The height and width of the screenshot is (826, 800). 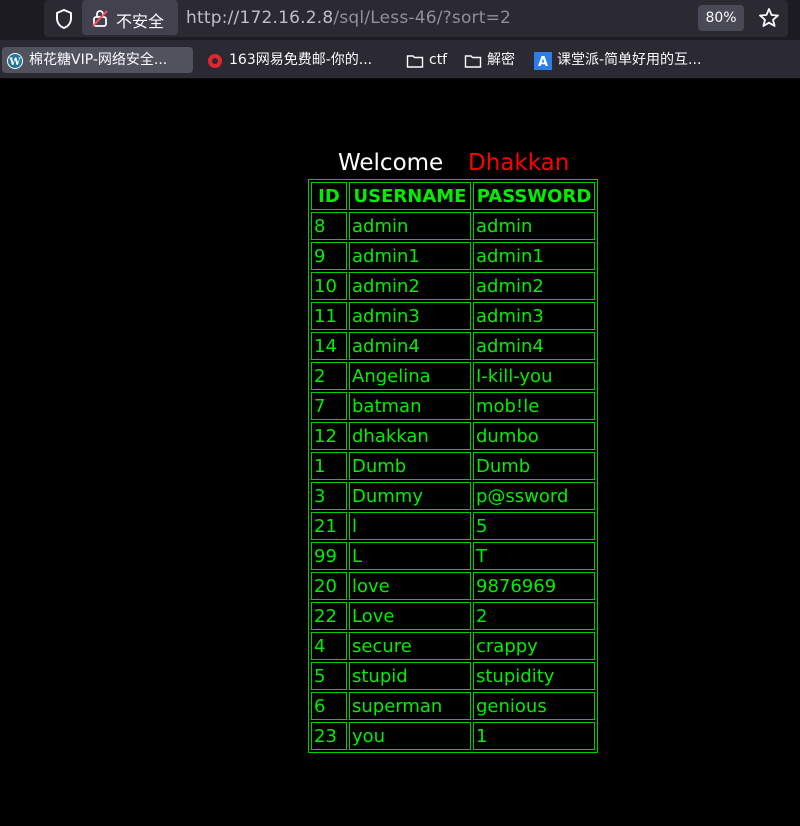 What do you see at coordinates (140, 21) in the screenshot?
I see `insecure-label: 不安全` at bounding box center [140, 21].